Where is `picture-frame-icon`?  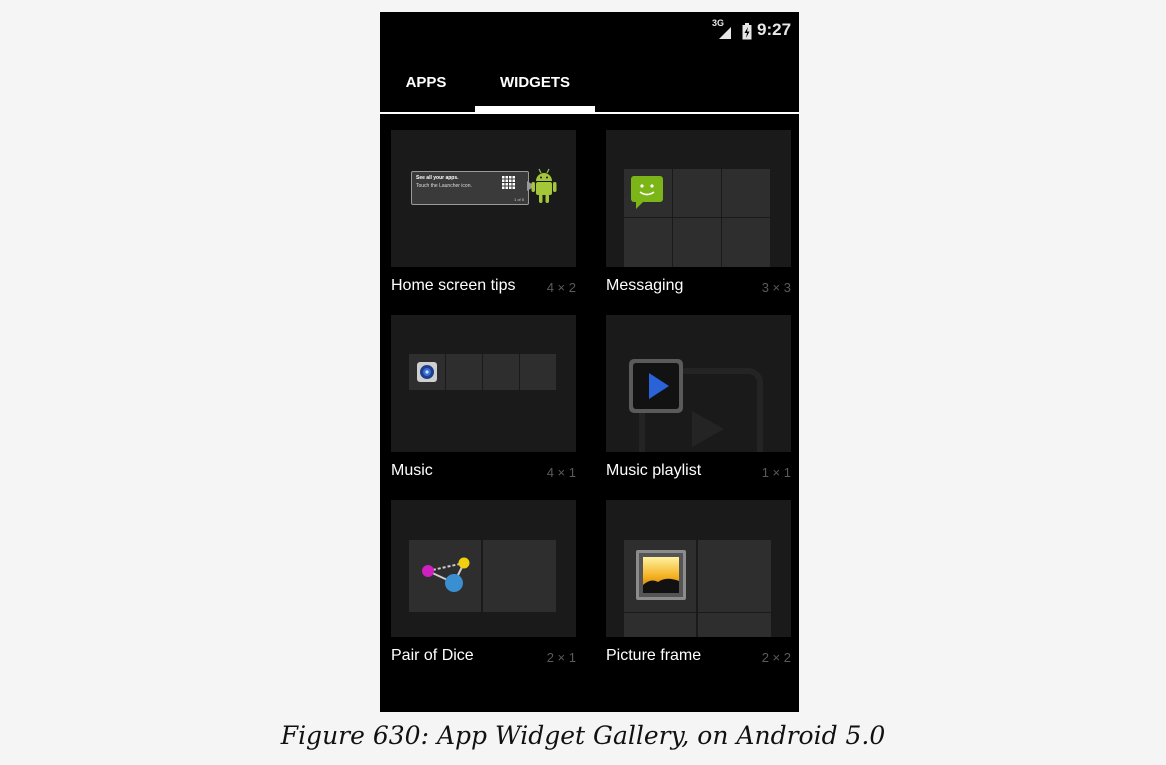
picture-frame-icon is located at coordinates (661, 575).